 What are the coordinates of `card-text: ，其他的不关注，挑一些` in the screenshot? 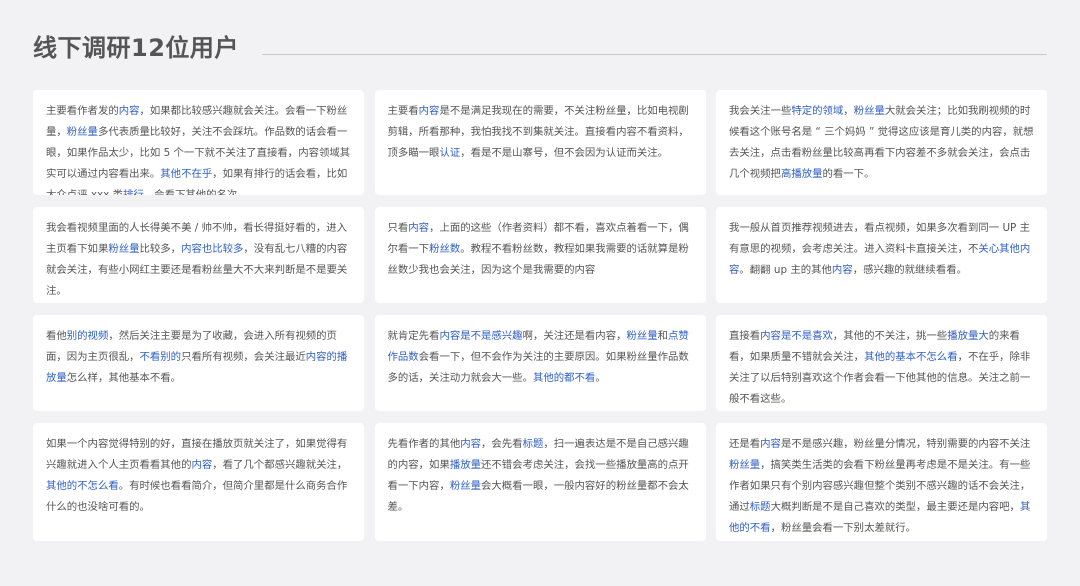 It's located at (890, 336).